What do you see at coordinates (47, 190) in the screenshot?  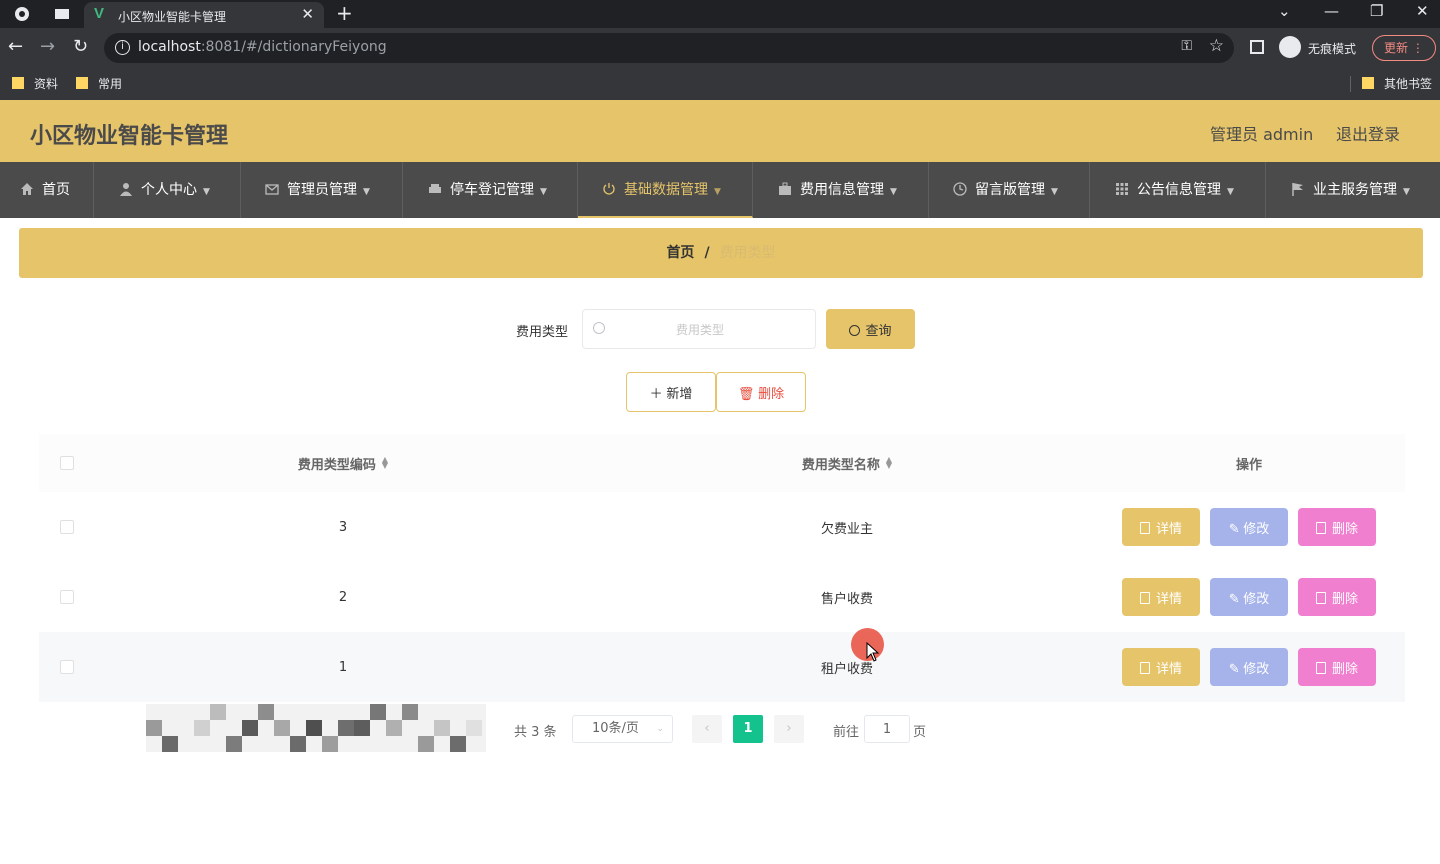 I see `menu-item-home: 首页` at bounding box center [47, 190].